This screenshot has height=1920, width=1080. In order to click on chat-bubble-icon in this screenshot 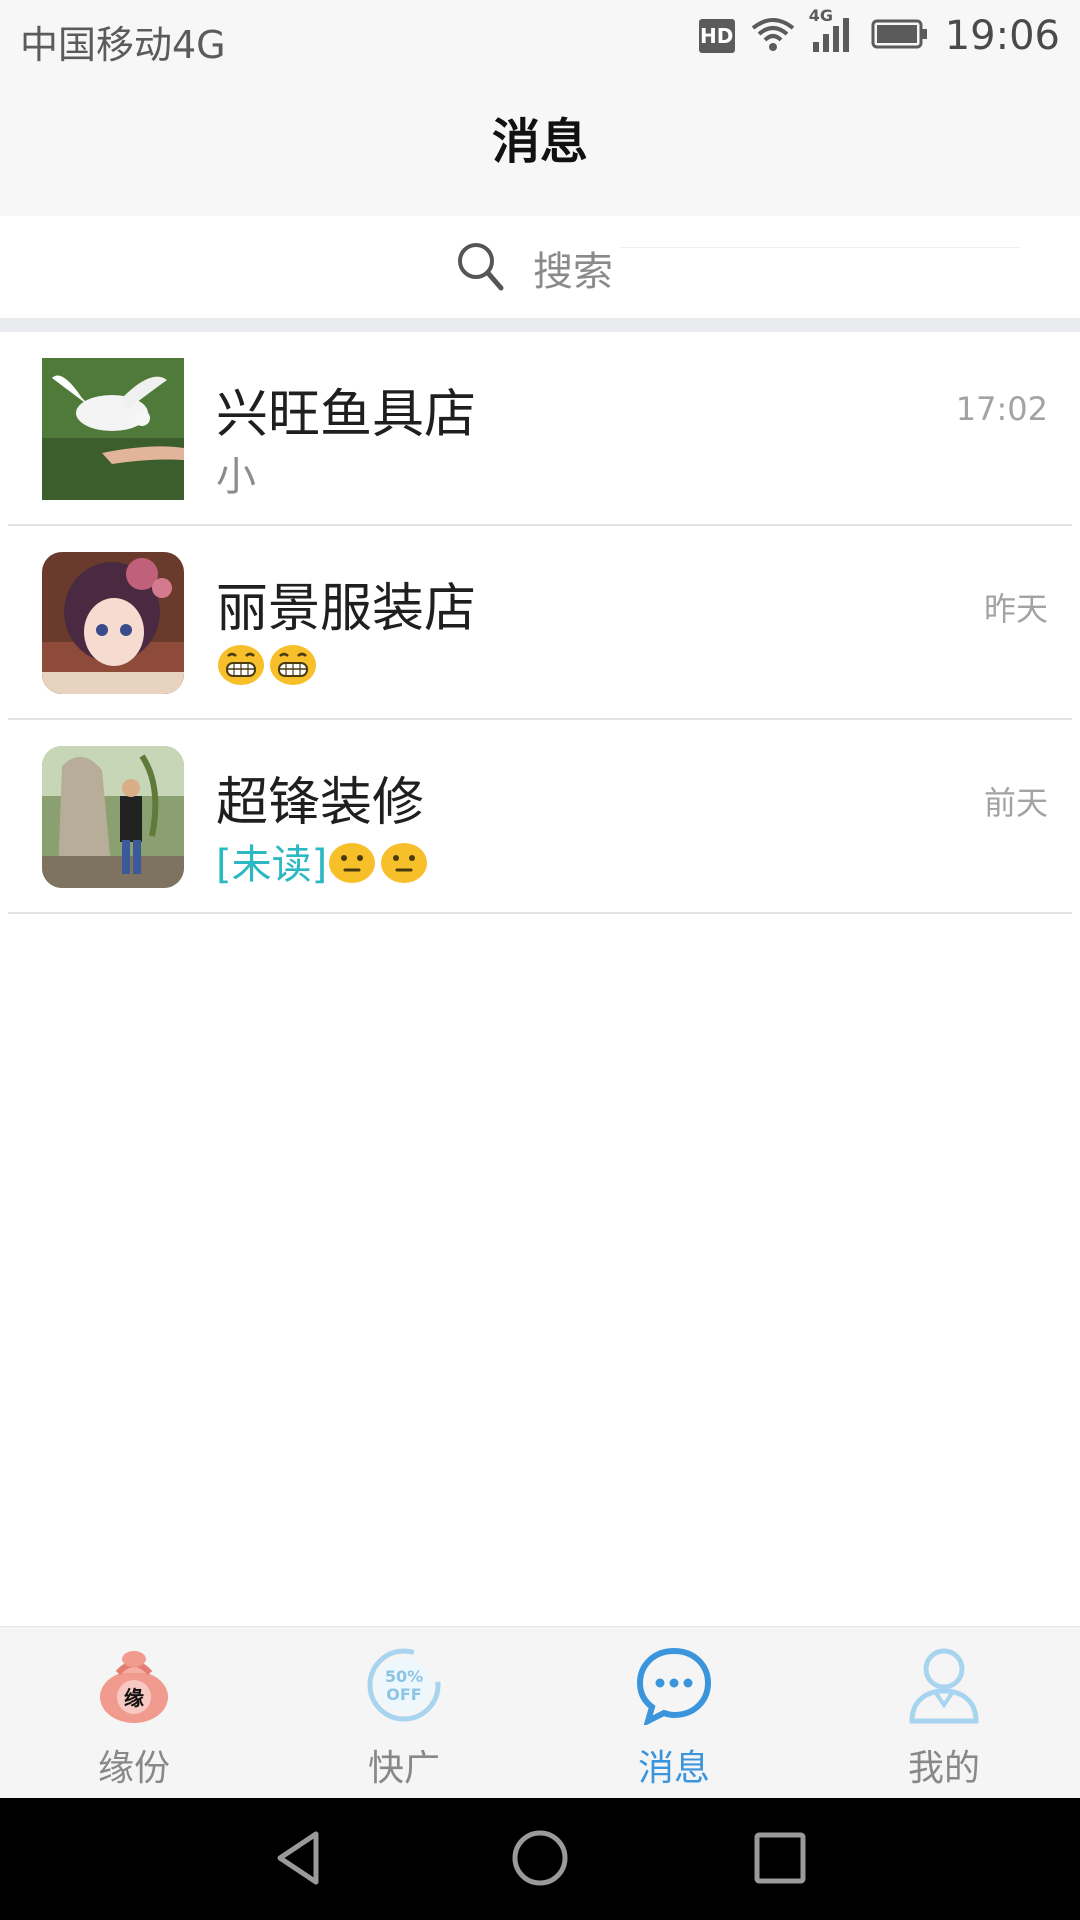, I will do `click(674, 1686)`.